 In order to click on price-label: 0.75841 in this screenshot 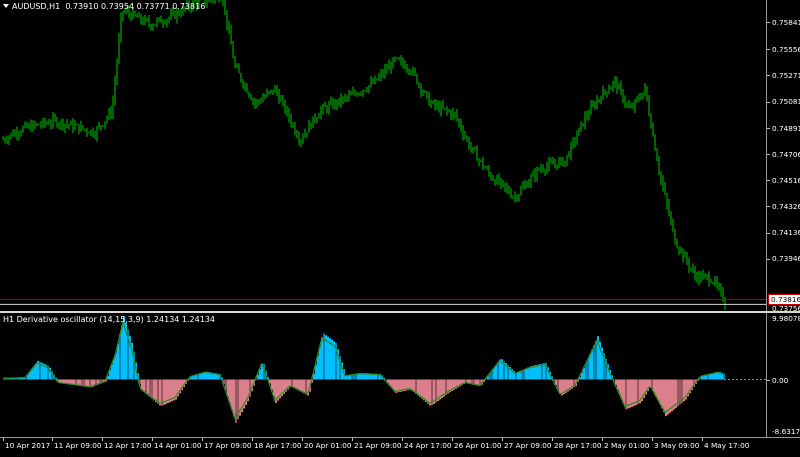, I will do `click(786, 22)`.